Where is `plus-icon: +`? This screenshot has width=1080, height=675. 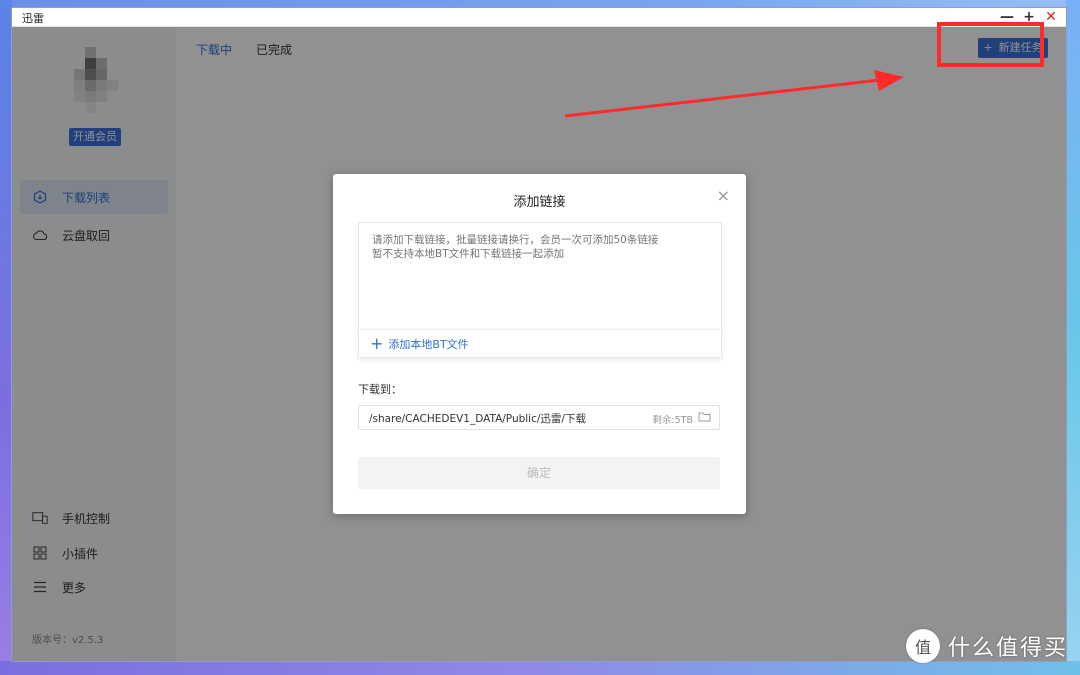 plus-icon: + is located at coordinates (377, 343).